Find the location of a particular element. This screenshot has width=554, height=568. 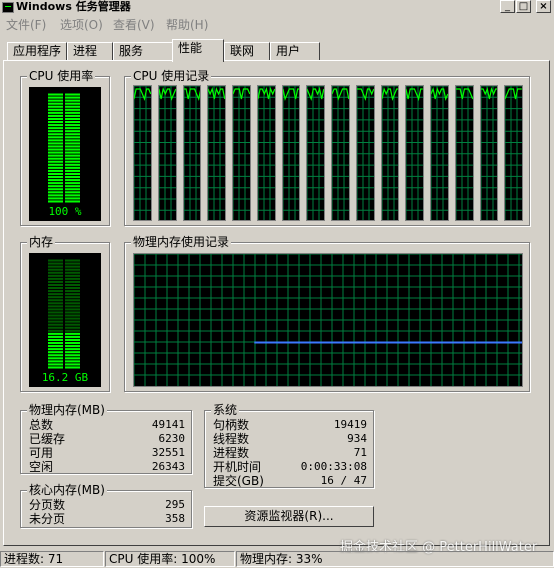

kernel-memory-label: 核心内存(MB) is located at coordinates (67, 490).